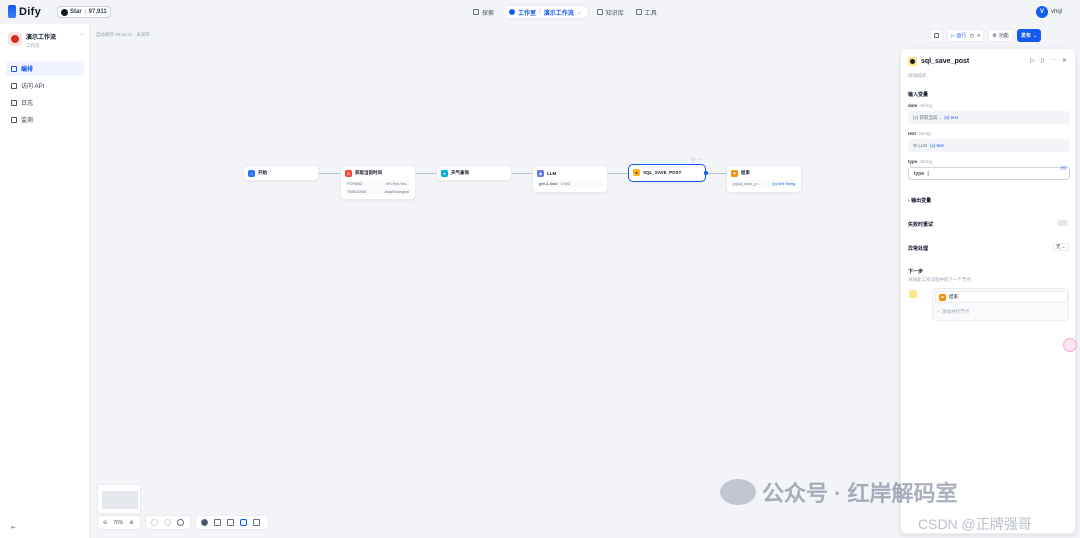 Image resolution: width=1080 pixels, height=538 pixels. What do you see at coordinates (971, 36) in the screenshot?
I see `history-icon: ◷` at bounding box center [971, 36].